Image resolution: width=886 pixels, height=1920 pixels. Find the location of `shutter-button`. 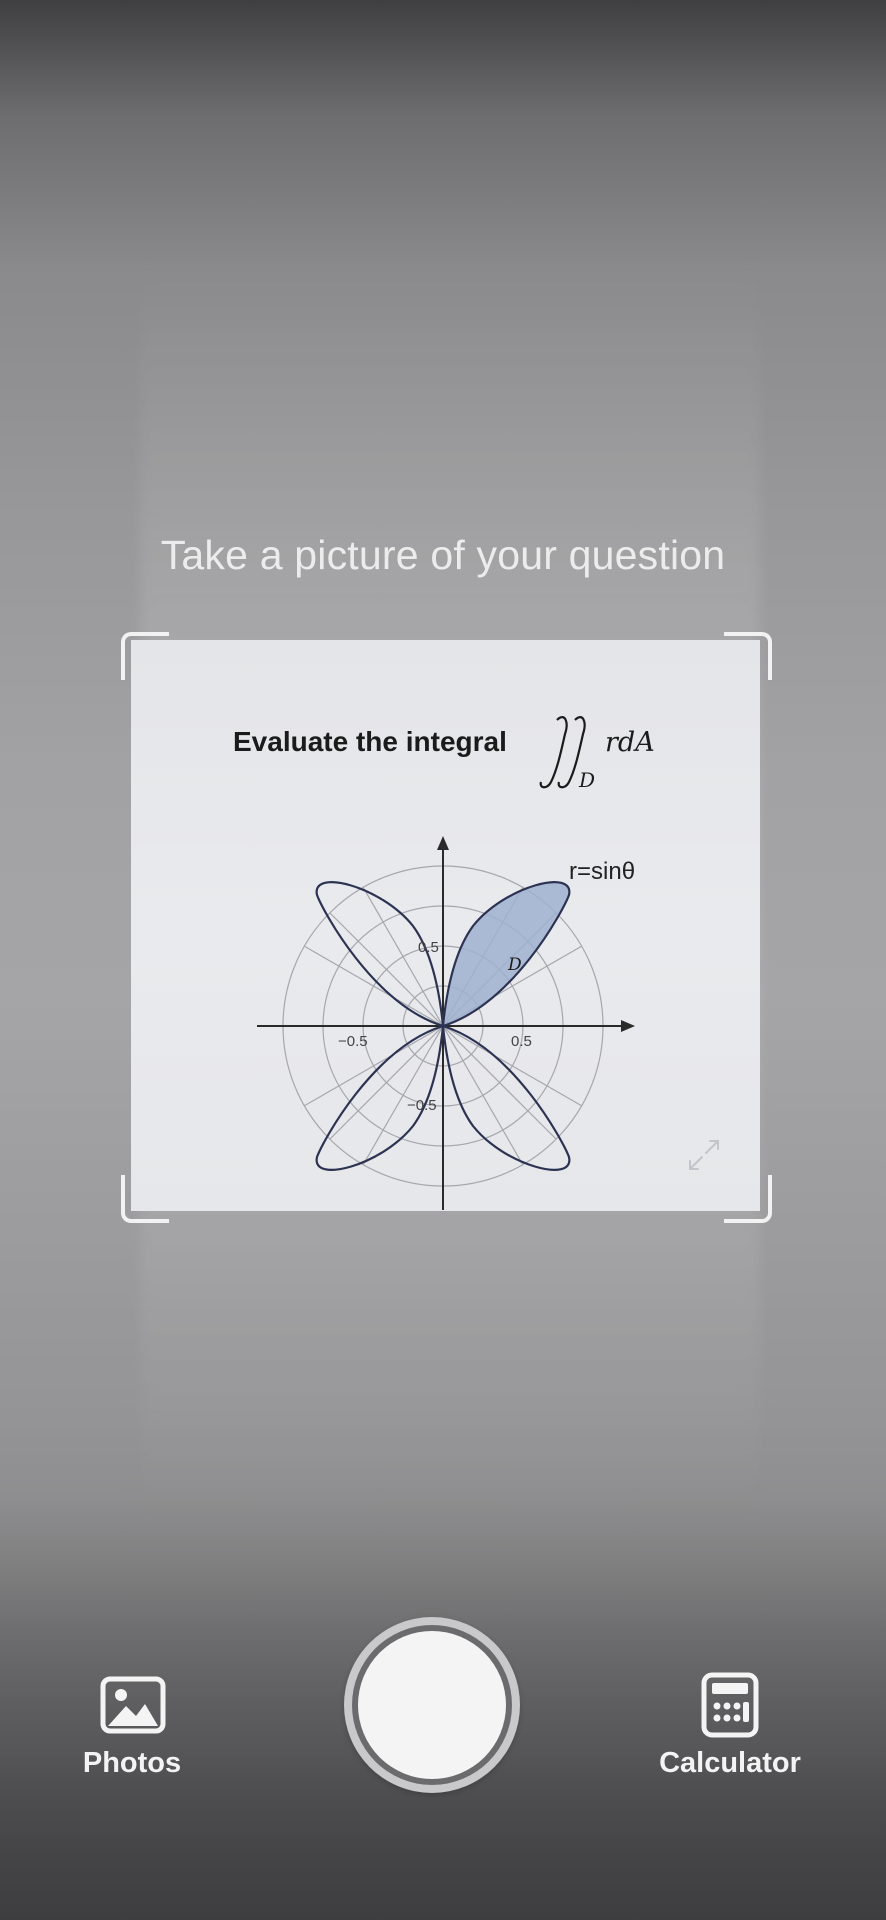

shutter-button is located at coordinates (432, 1705).